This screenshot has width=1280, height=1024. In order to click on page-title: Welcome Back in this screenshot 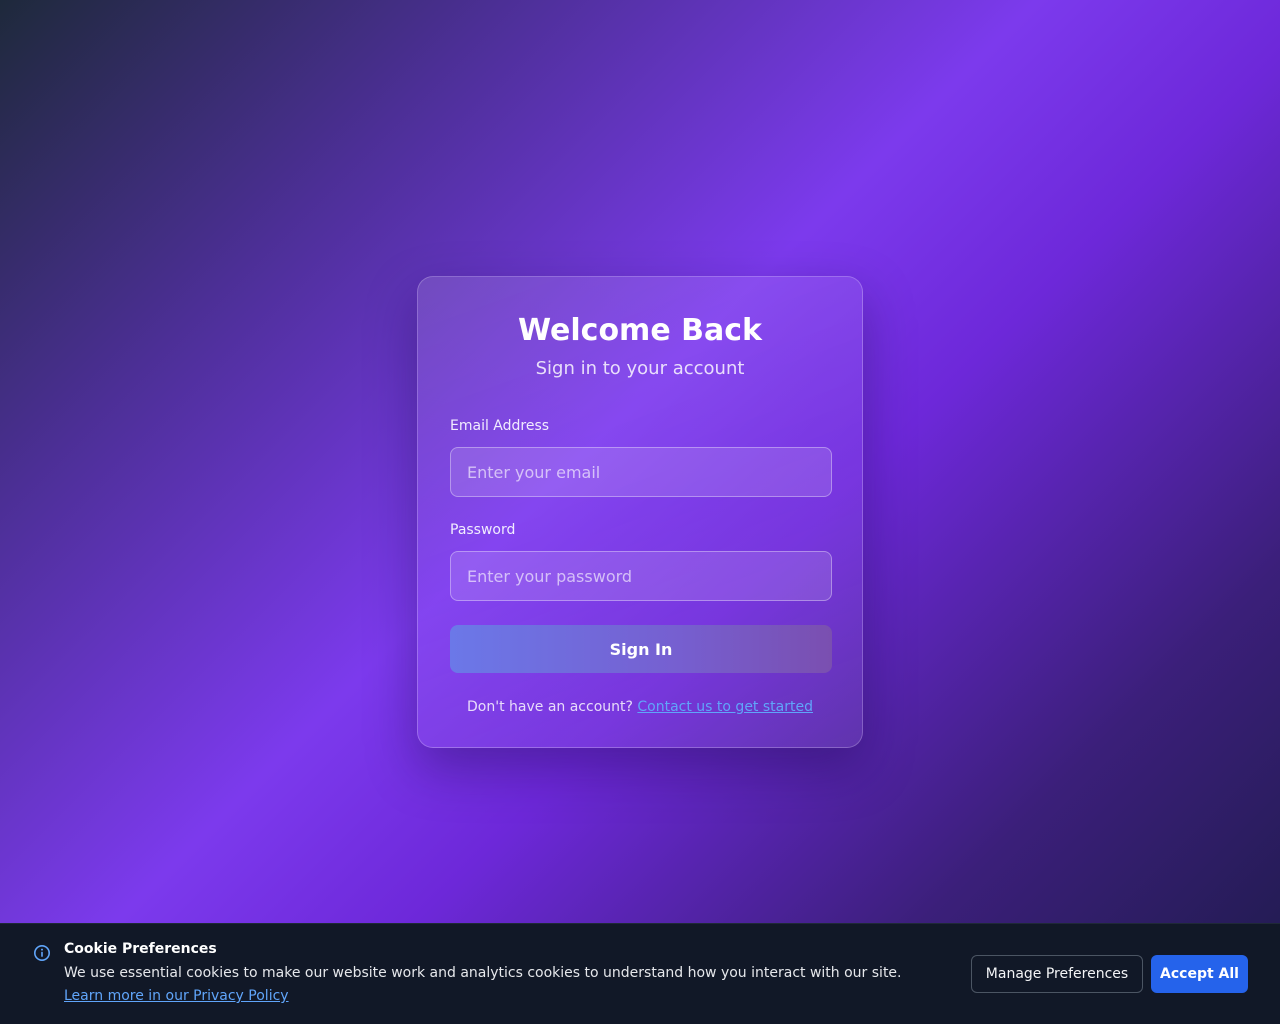, I will do `click(640, 330)`.